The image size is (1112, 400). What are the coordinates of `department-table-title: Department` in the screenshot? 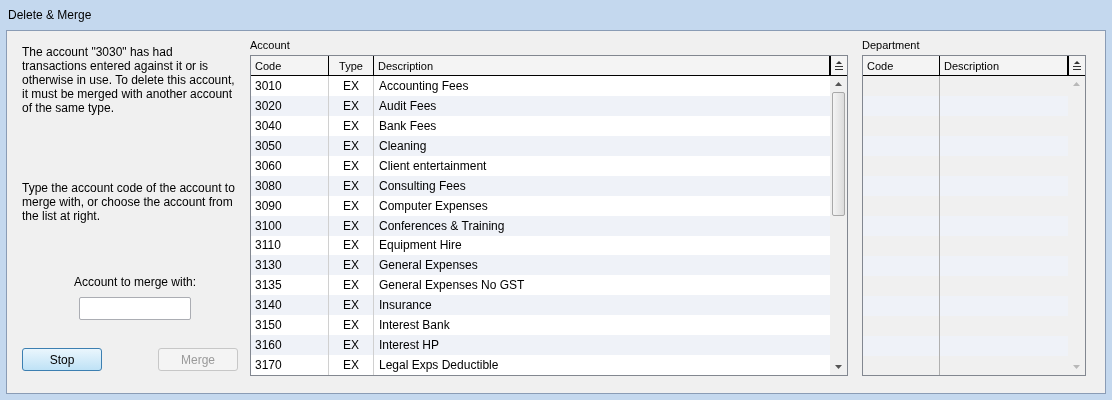 It's located at (891, 45).